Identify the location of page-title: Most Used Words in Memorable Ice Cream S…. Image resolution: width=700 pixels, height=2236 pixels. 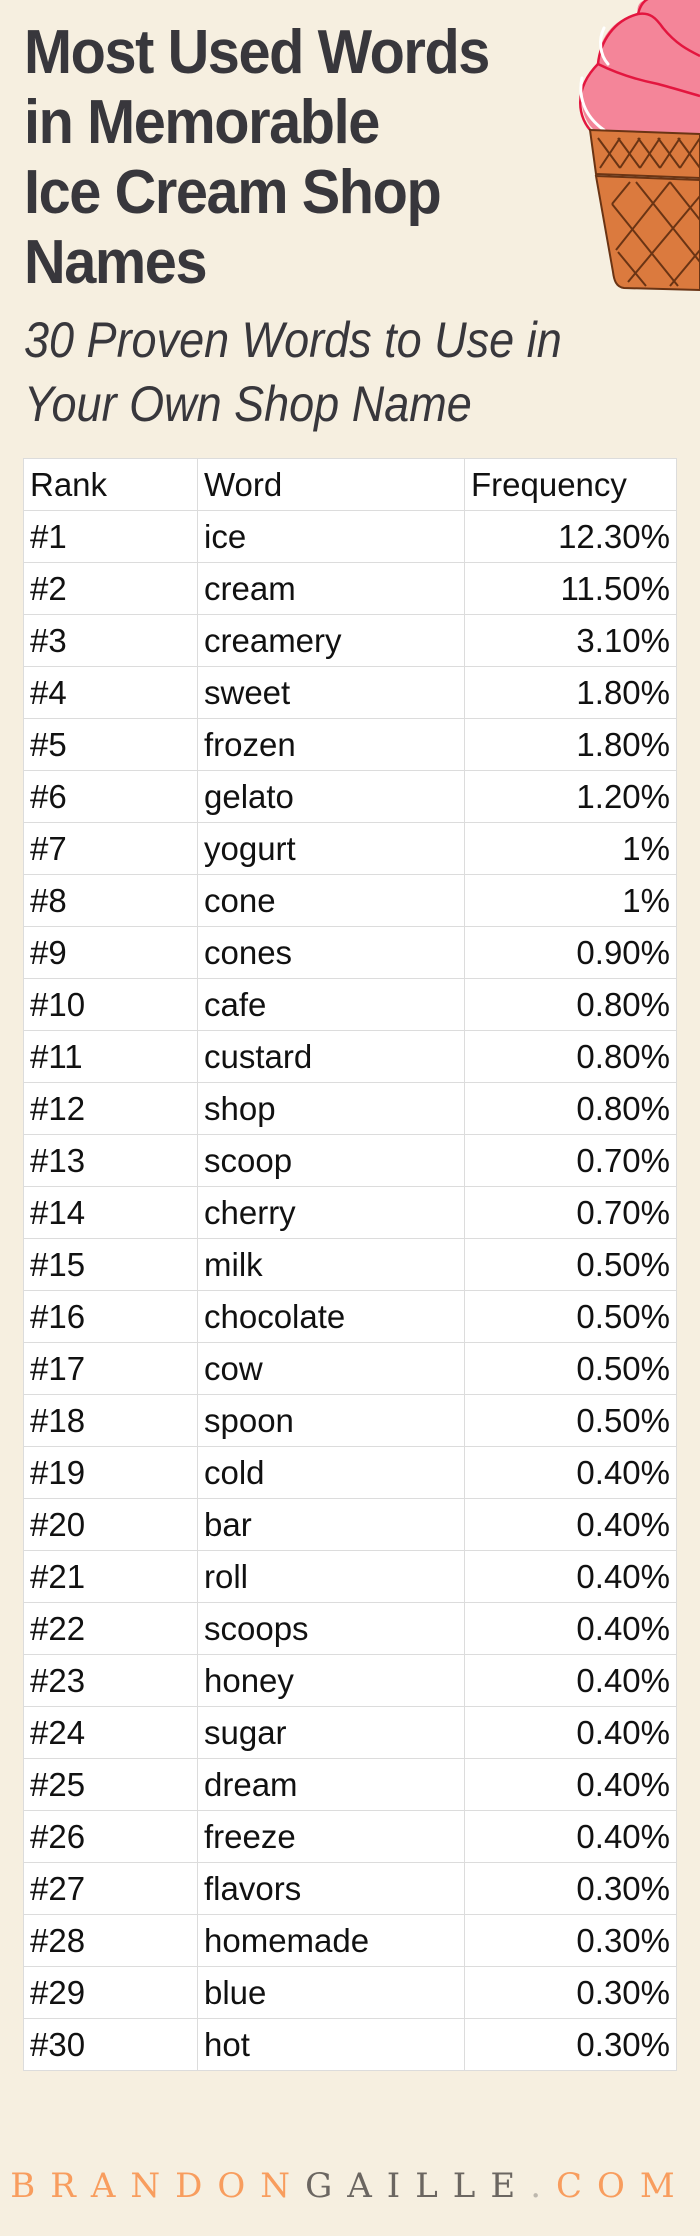
(303, 158).